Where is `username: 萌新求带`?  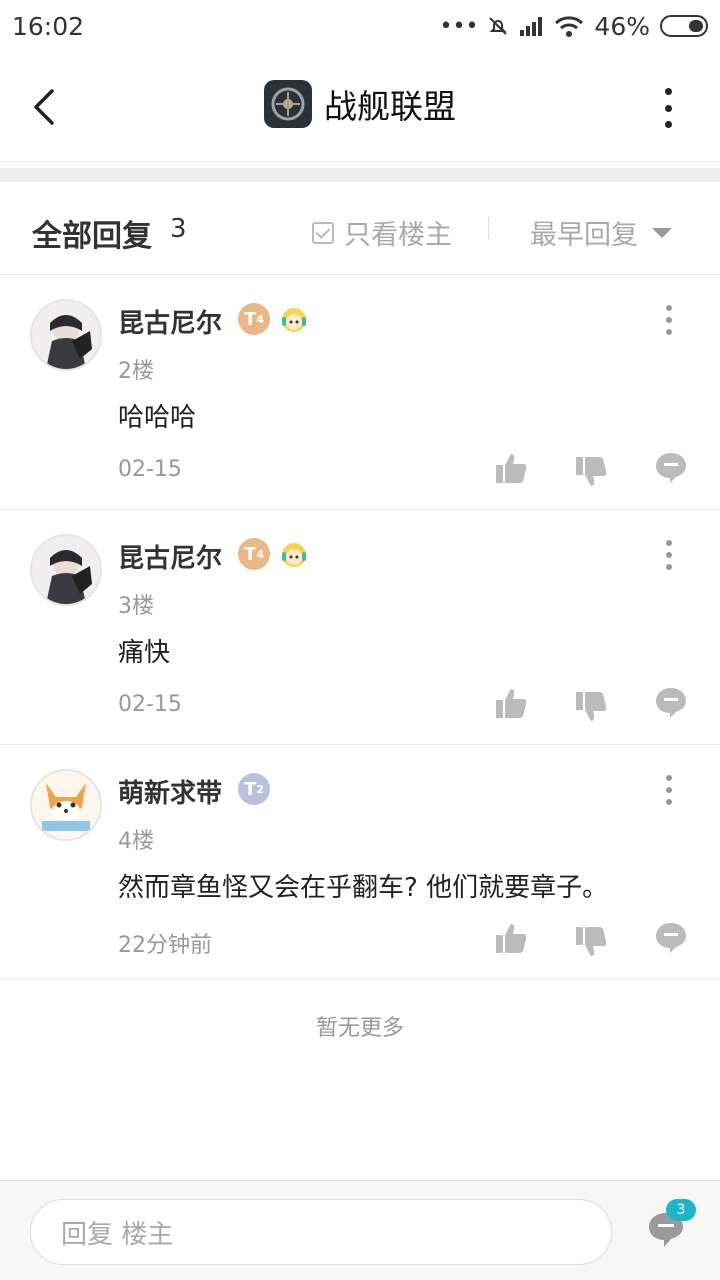 username: 萌新求带 is located at coordinates (170, 791).